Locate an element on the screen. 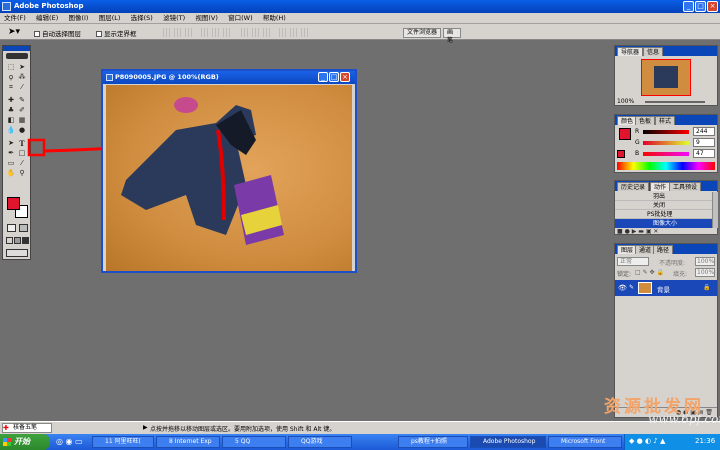  layer-name: 背景 is located at coordinates (663, 290).